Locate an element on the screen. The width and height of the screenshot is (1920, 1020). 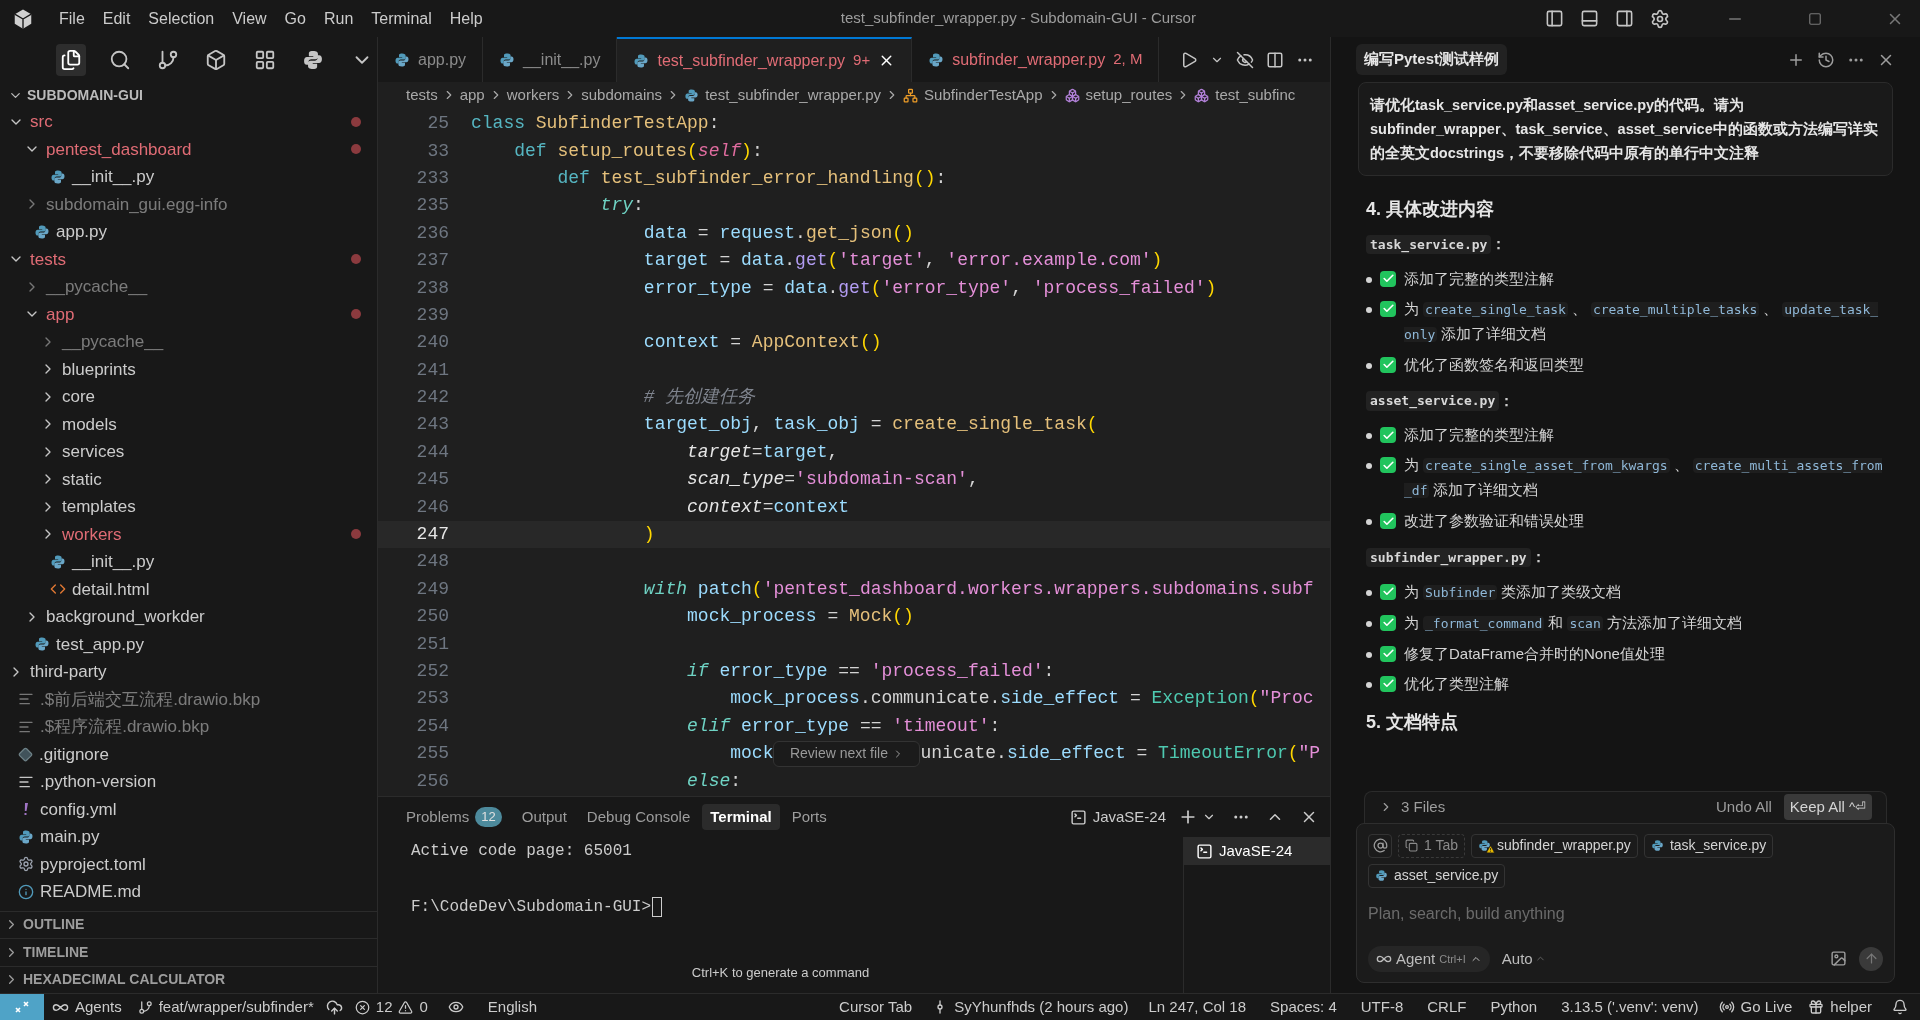
breadcrumb: subdomains is located at coordinates (622, 95).